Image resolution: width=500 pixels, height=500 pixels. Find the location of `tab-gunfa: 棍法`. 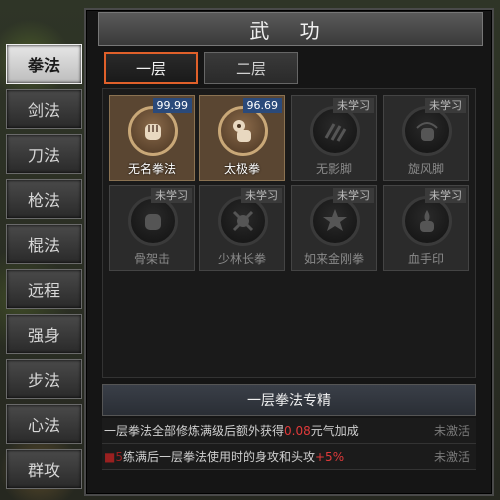

tab-gunfa: 棍法 is located at coordinates (44, 244).